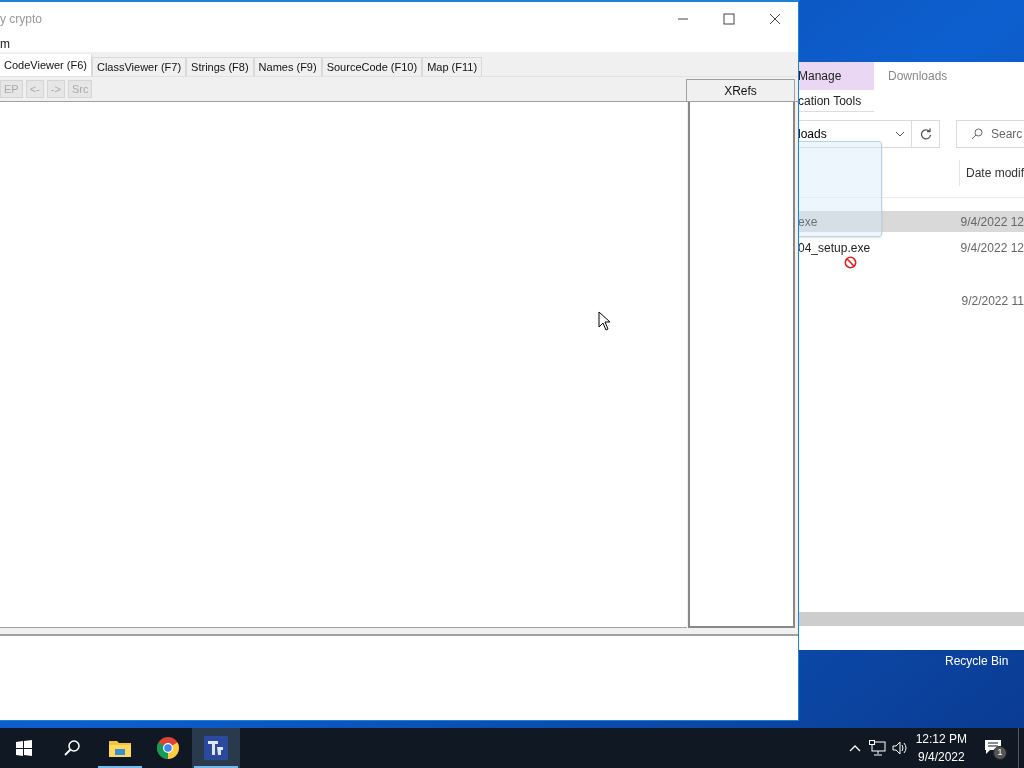 Image resolution: width=1024 pixels, height=768 pixels. What do you see at coordinates (836, 76) in the screenshot?
I see `ribbon-tab: Manage` at bounding box center [836, 76].